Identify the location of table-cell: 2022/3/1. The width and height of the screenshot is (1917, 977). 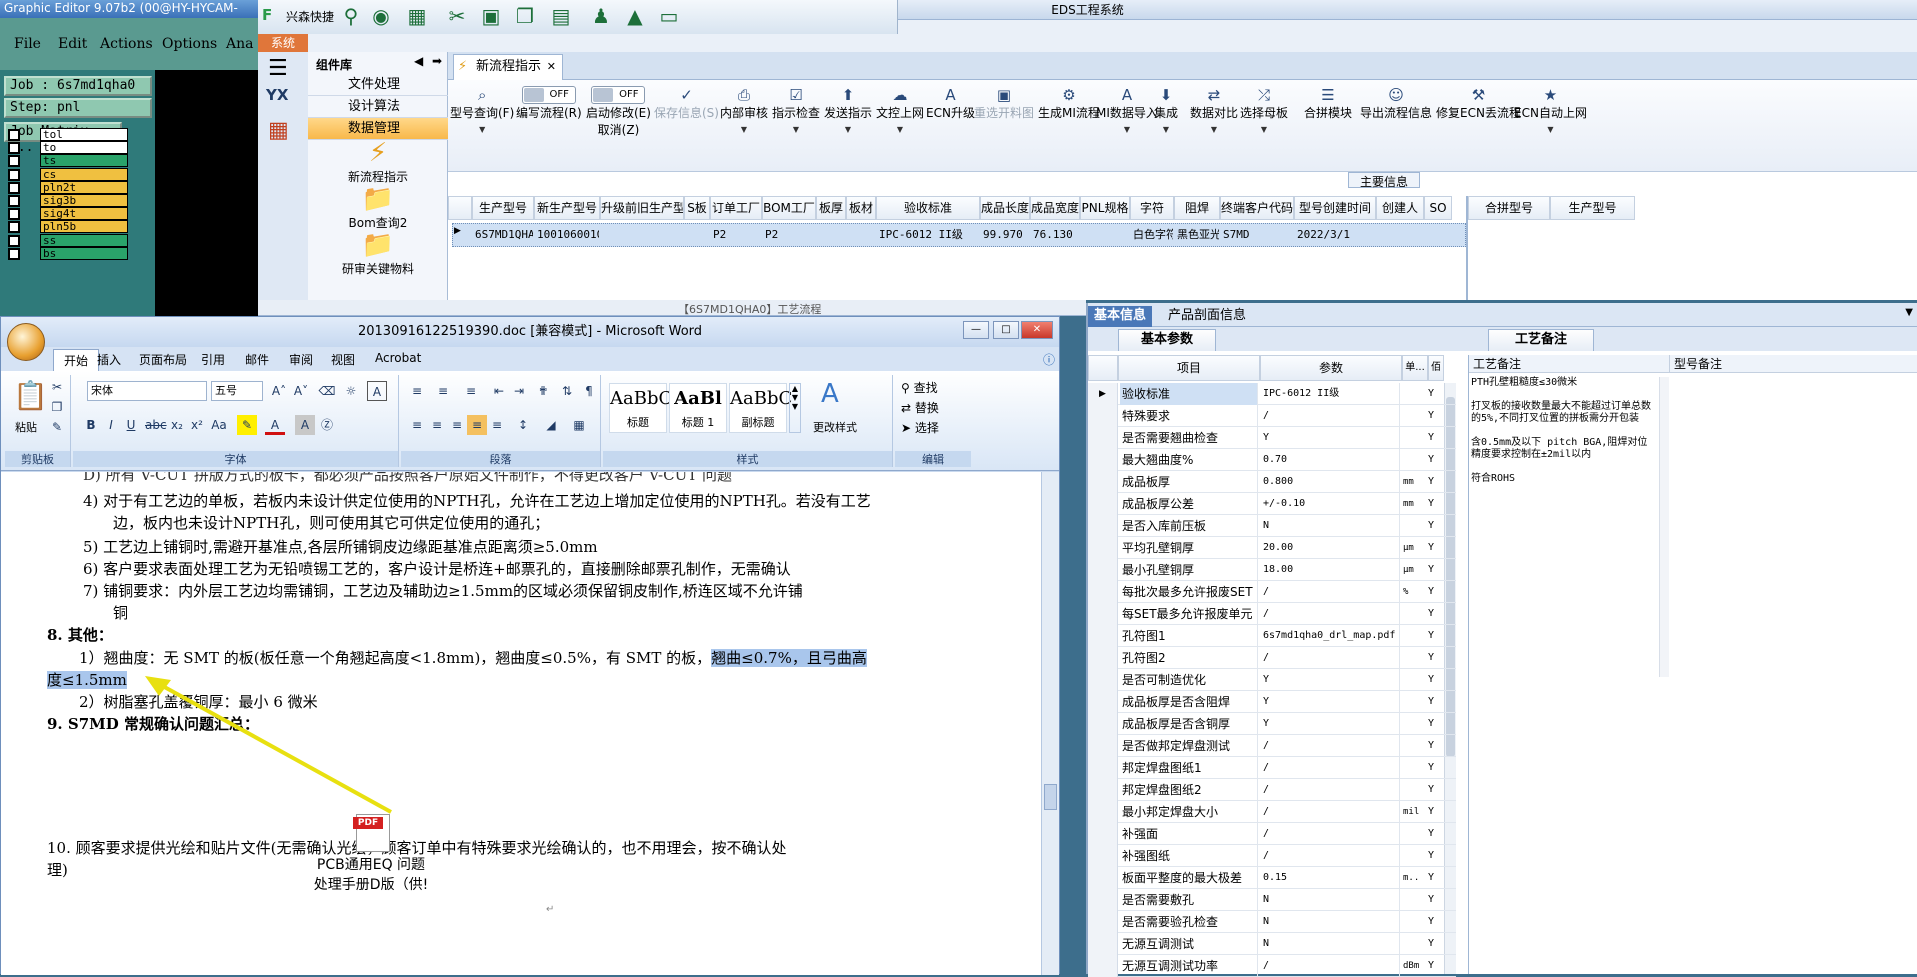
(1336, 235).